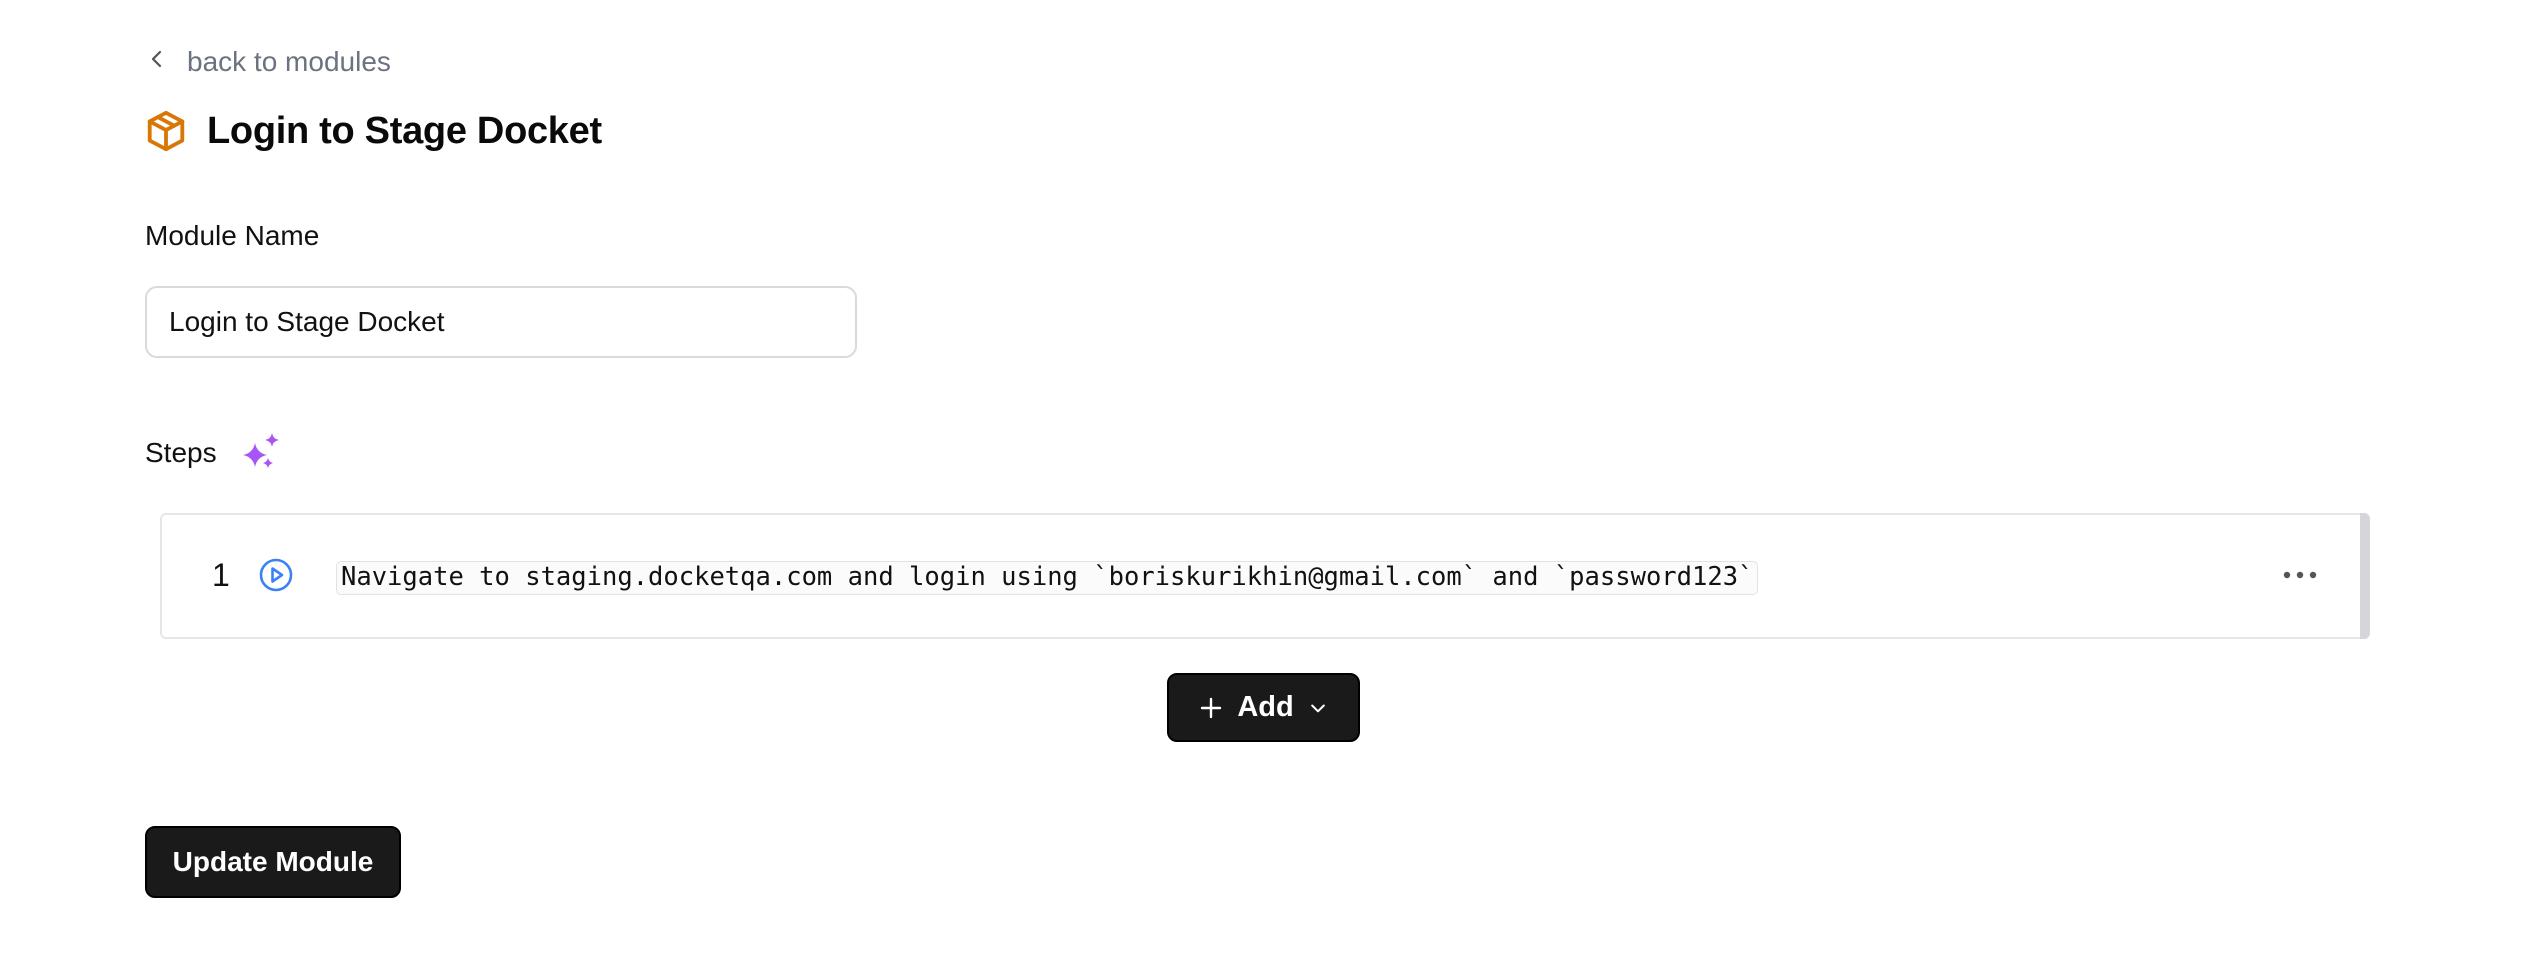 The width and height of the screenshot is (2524, 966). I want to click on page-header: Login to Stage Docket, so click(372, 131).